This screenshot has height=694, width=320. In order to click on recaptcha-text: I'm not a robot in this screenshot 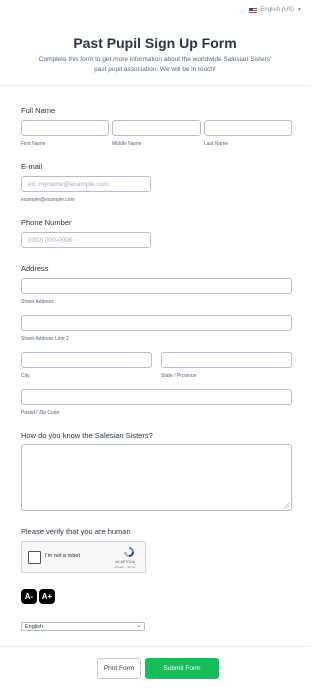, I will do `click(62, 556)`.